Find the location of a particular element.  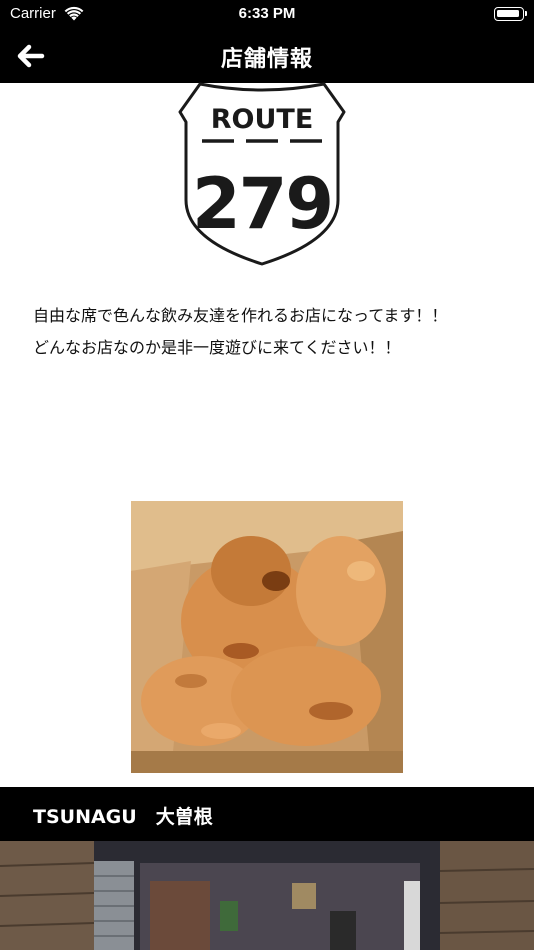

description-line: どんなお店なのか是非一度遊びに来てください！！ is located at coordinates (217, 347).